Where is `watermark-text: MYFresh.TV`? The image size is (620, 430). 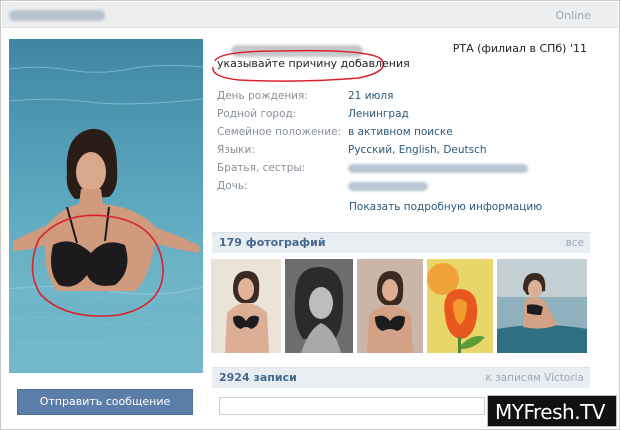
watermark-text: MYFresh.TV is located at coordinates (550, 412).